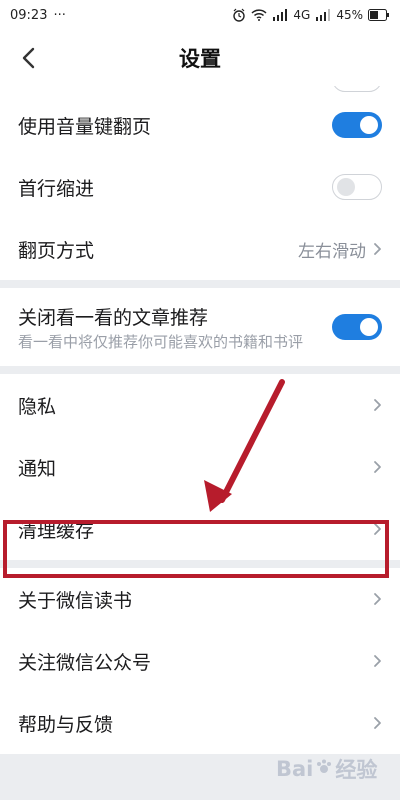 The image size is (400, 800). What do you see at coordinates (357, 327) in the screenshot?
I see `close-recommend-toggle` at bounding box center [357, 327].